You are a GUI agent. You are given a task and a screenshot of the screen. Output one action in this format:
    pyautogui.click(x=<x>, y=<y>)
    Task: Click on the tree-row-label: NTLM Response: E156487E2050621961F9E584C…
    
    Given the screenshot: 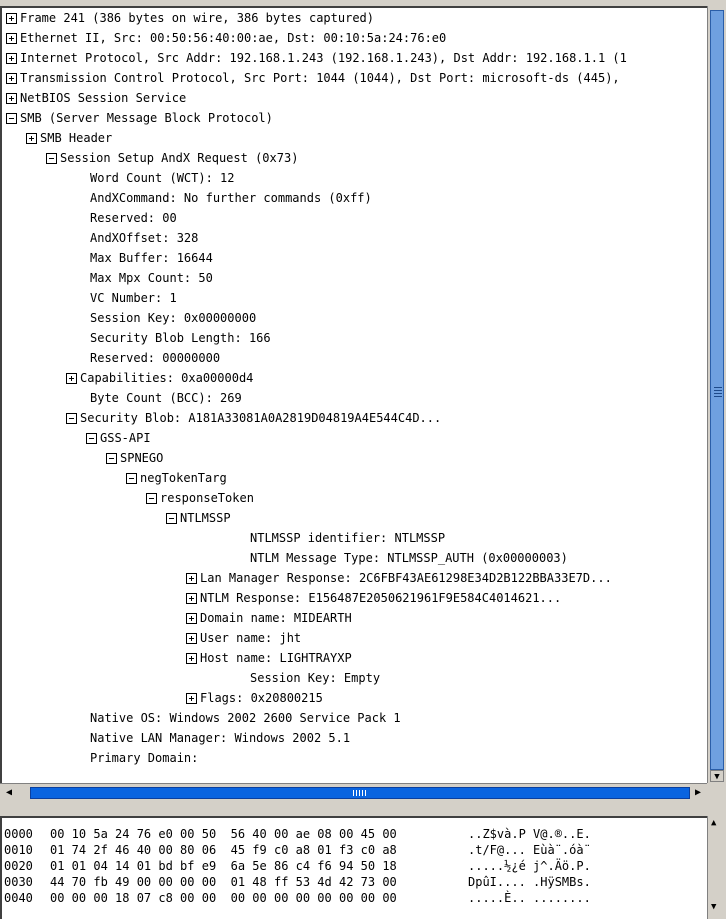 What is the action you would take?
    pyautogui.click(x=381, y=598)
    